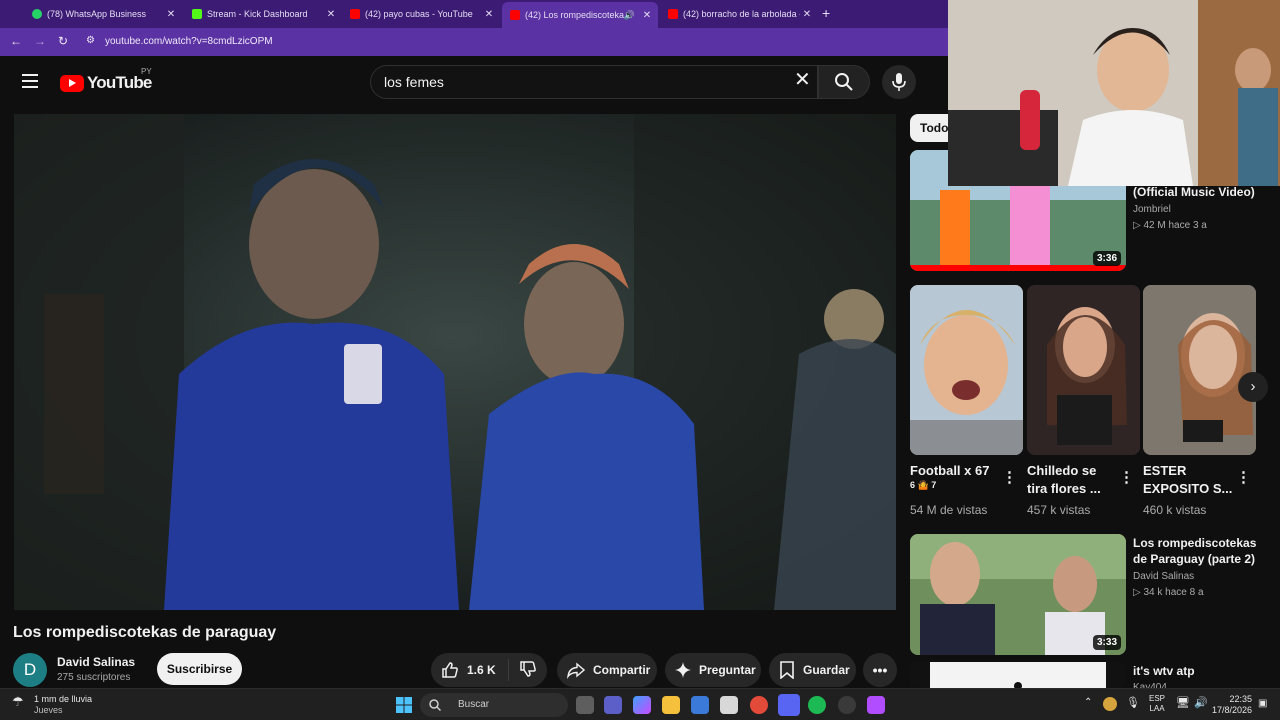 This screenshot has height=720, width=1280. I want to click on language-indicator: ESP LAA, so click(1157, 704).